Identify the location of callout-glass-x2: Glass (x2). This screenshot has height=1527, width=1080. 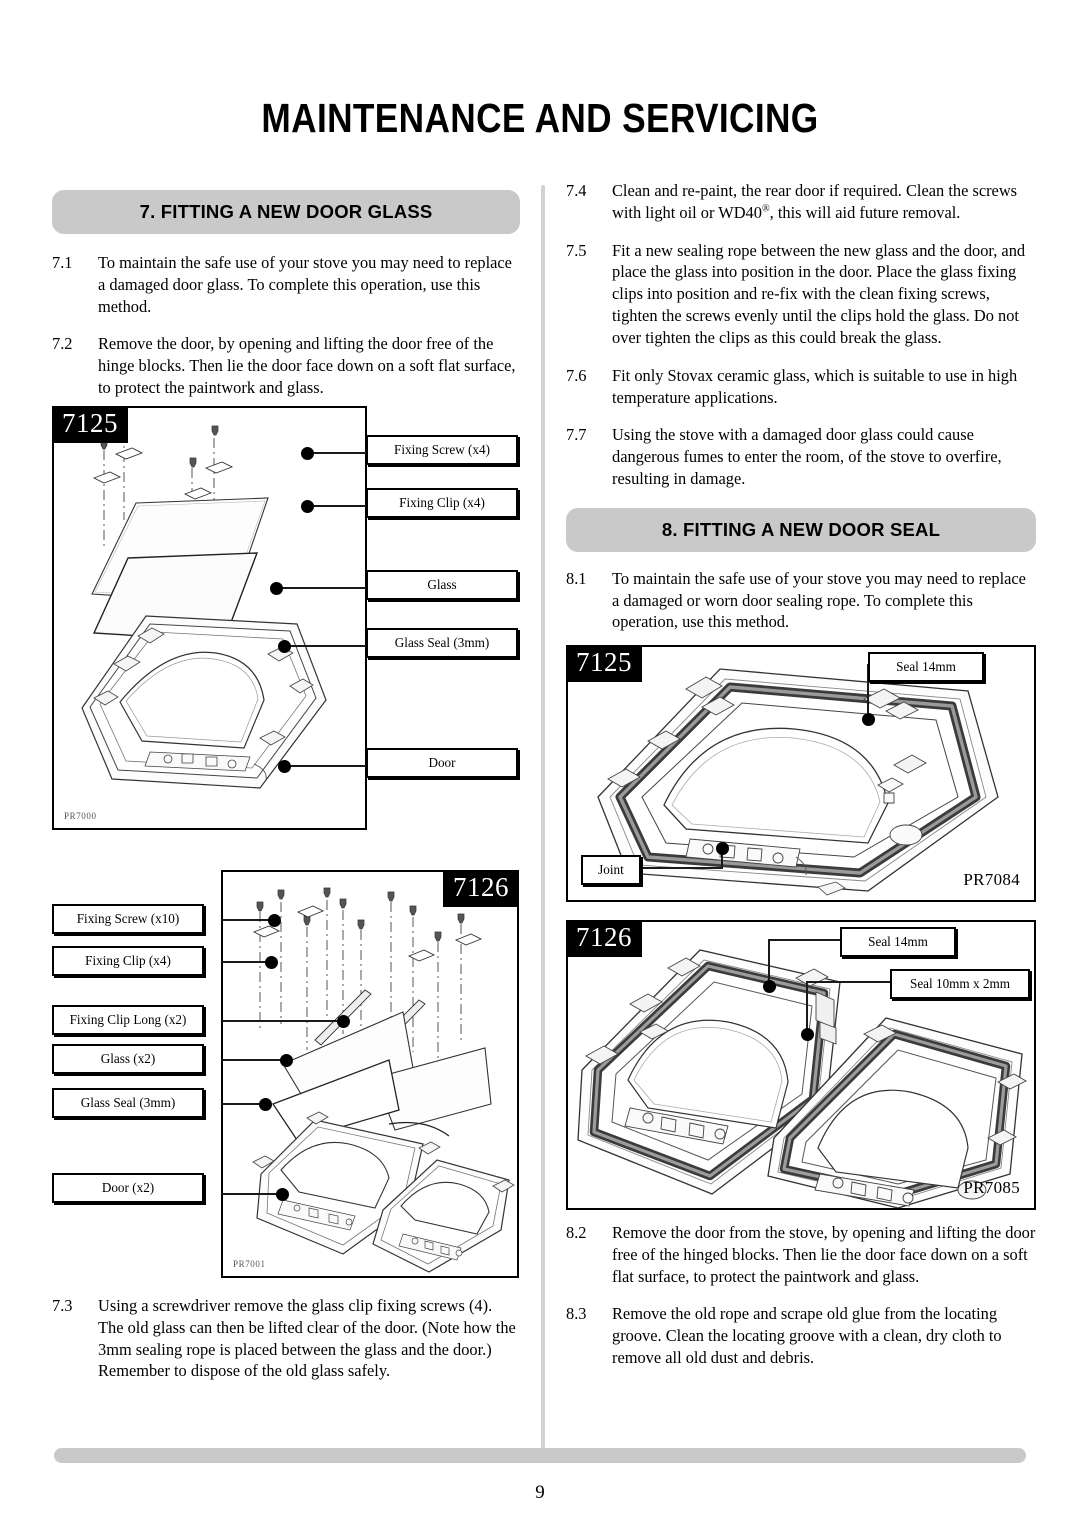
(128, 1059).